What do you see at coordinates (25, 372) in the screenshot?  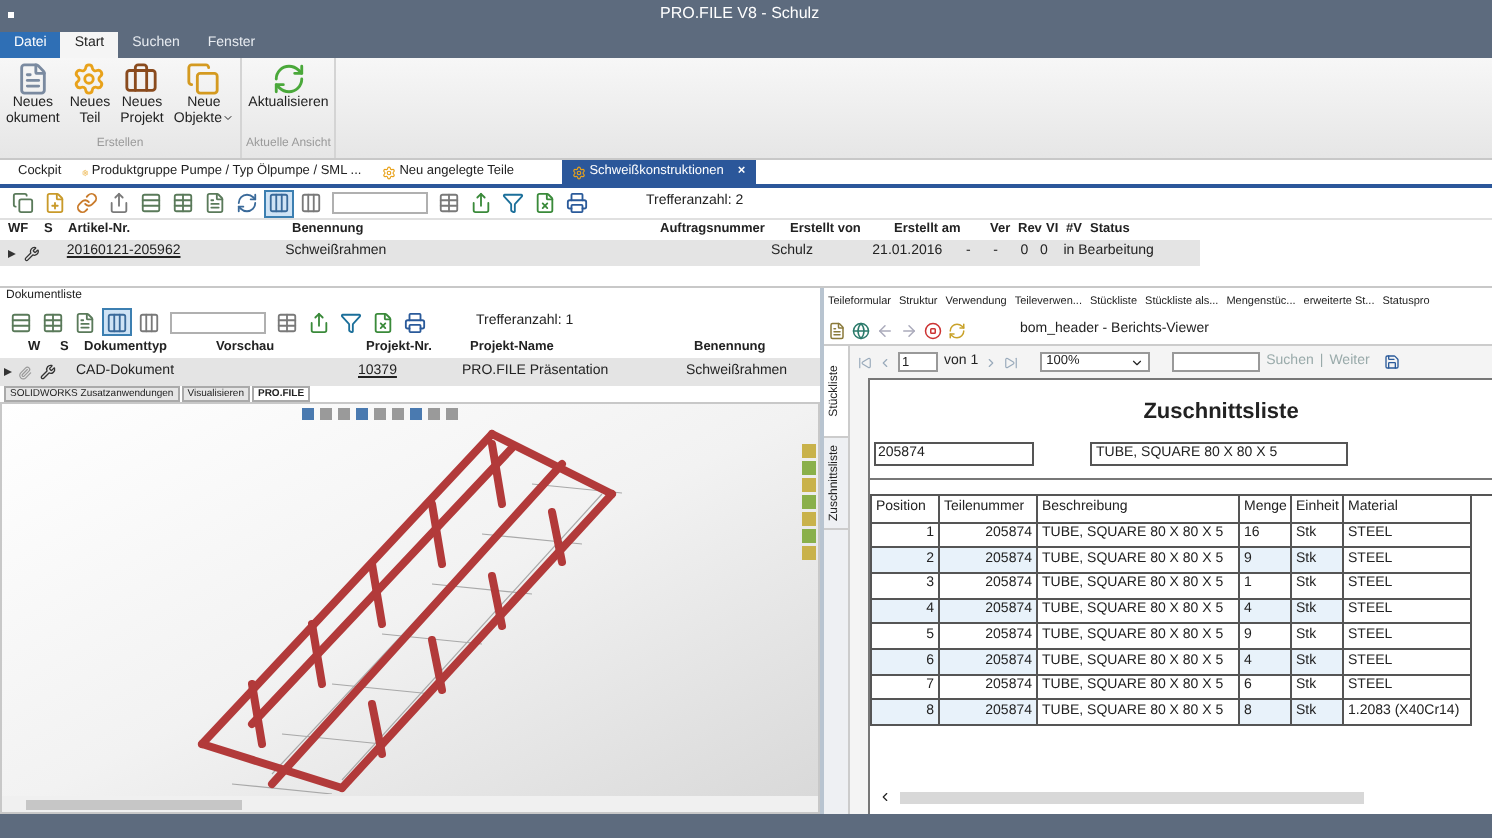 I see `paperclip-icon` at bounding box center [25, 372].